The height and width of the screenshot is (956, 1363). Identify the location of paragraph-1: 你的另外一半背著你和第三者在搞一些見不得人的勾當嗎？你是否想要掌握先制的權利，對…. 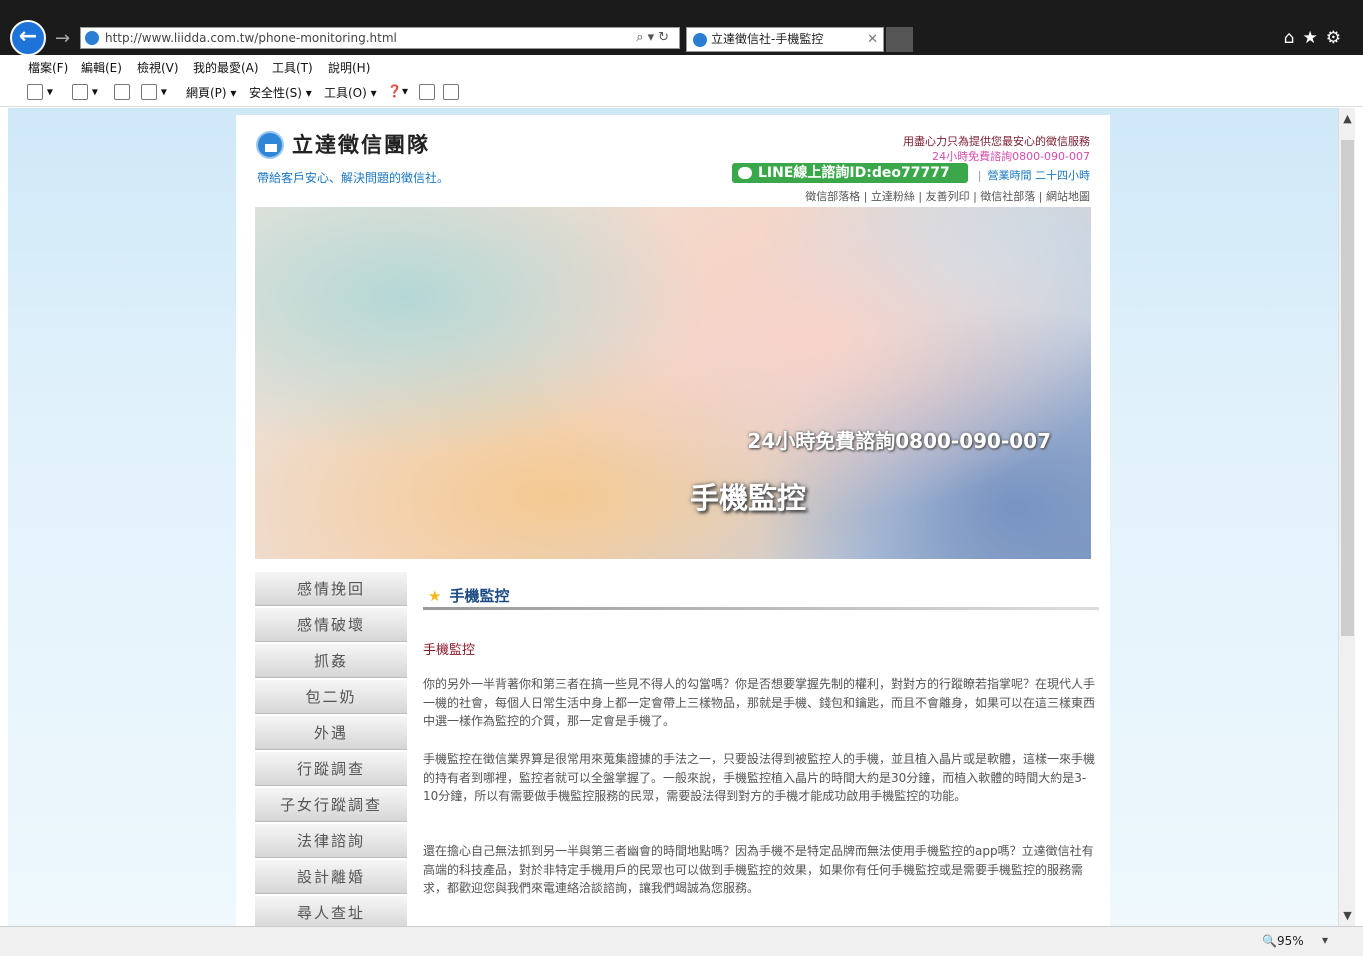
(759, 702).